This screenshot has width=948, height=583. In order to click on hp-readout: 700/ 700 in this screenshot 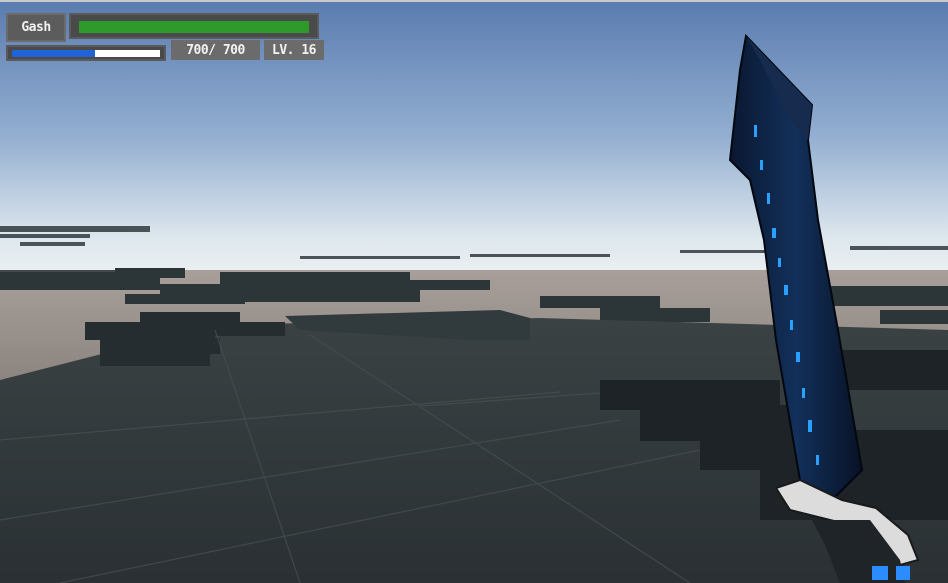, I will do `click(215, 50)`.